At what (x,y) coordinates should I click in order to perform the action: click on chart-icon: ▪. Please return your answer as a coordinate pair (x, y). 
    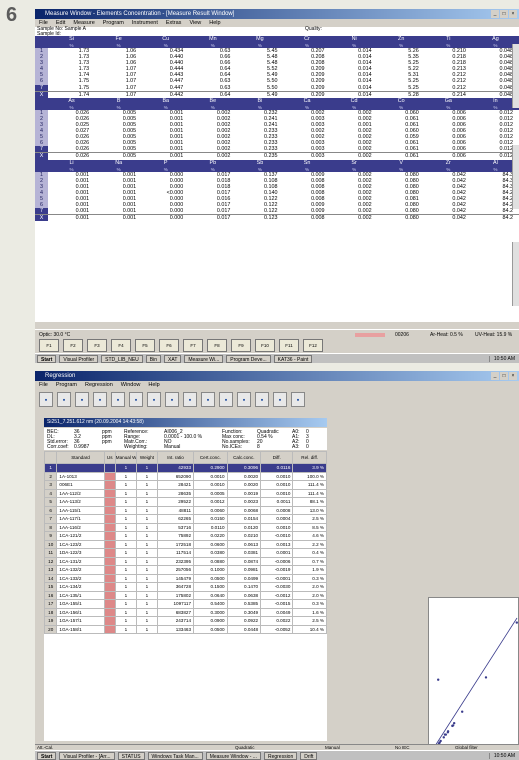
    Looking at the image, I should click on (154, 399).